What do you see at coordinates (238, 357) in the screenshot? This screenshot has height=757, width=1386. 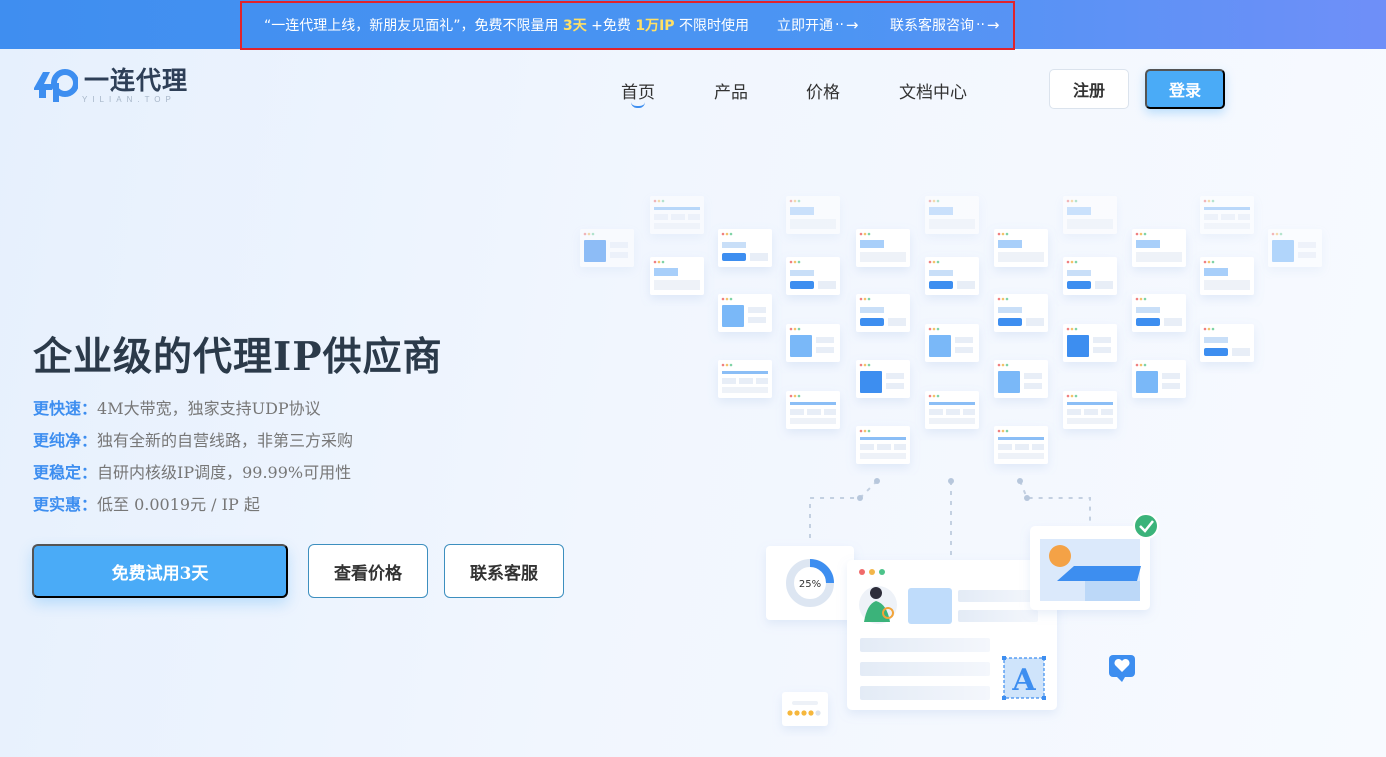 I see `hero-title: 企业级的代理IP供应商` at bounding box center [238, 357].